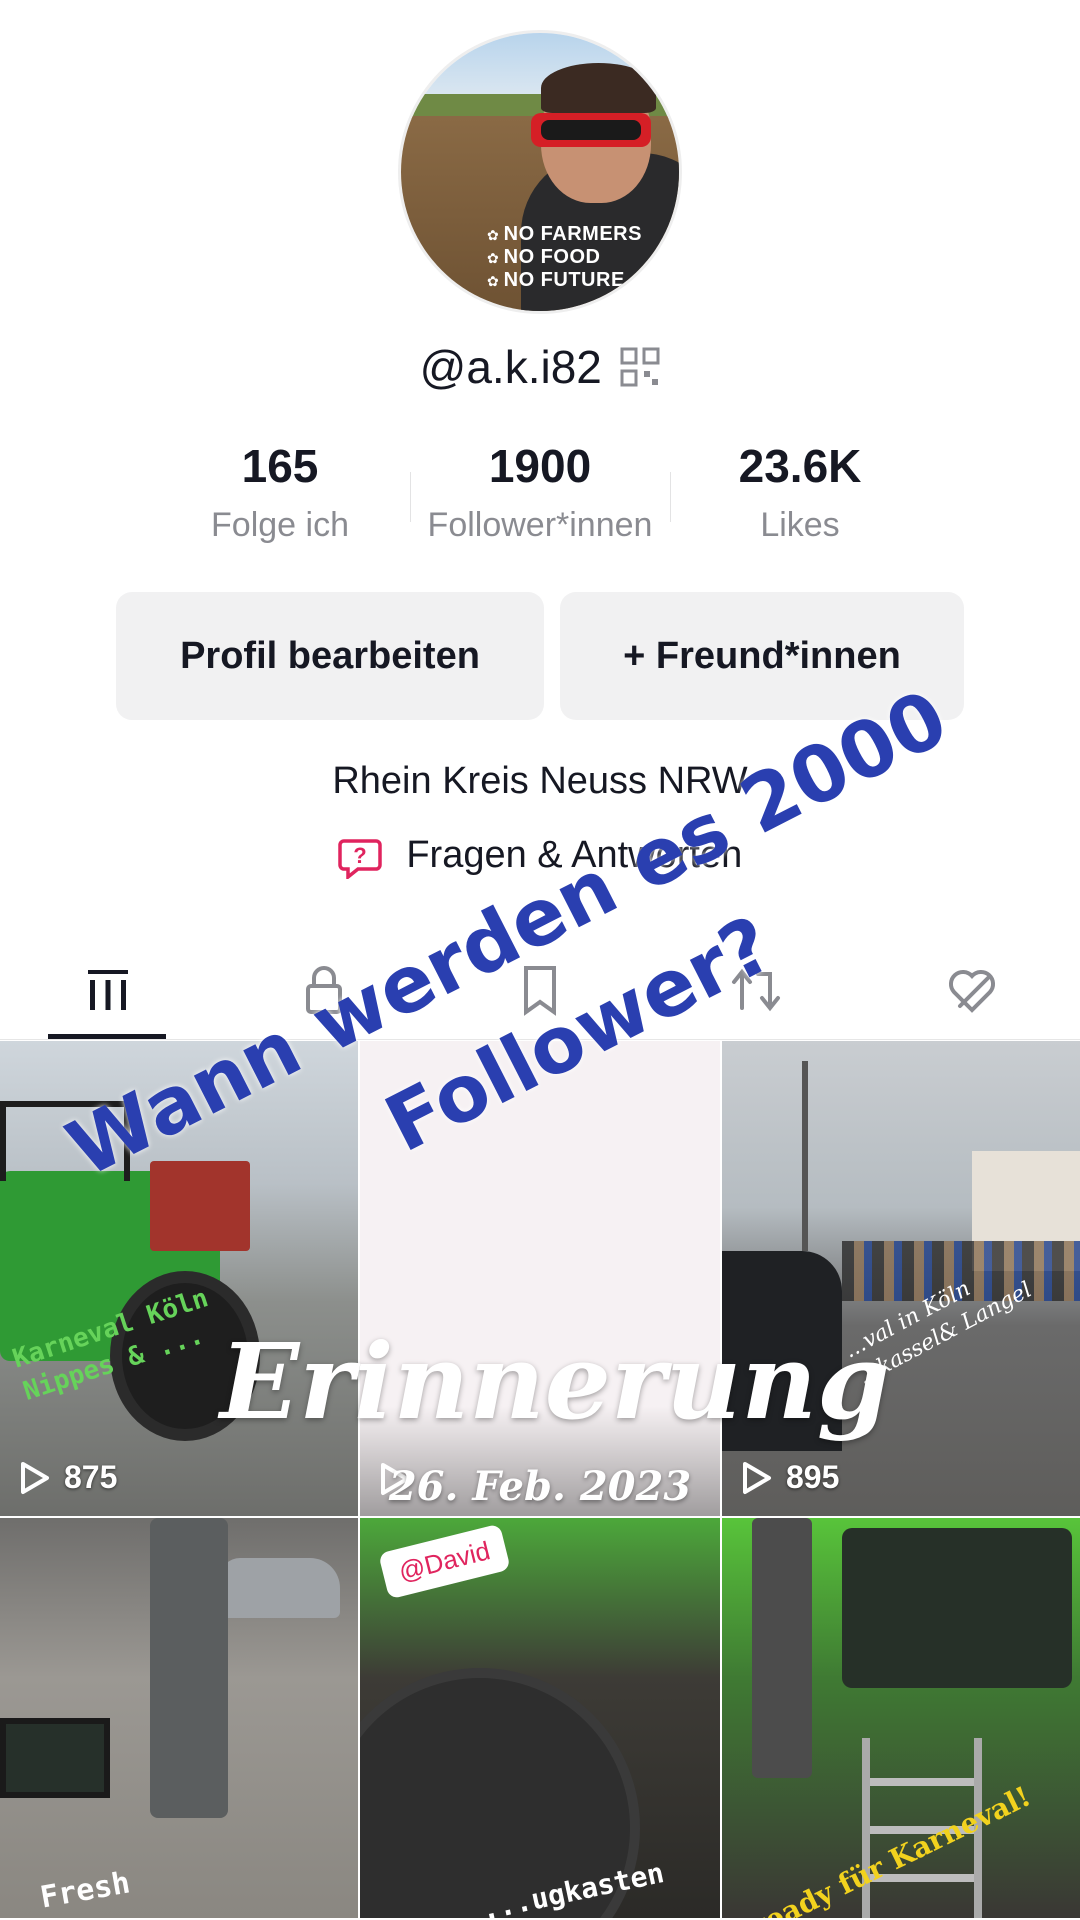 This screenshot has width=1080, height=1920. I want to click on slogan-line-2: NO FOOD, so click(582, 257).